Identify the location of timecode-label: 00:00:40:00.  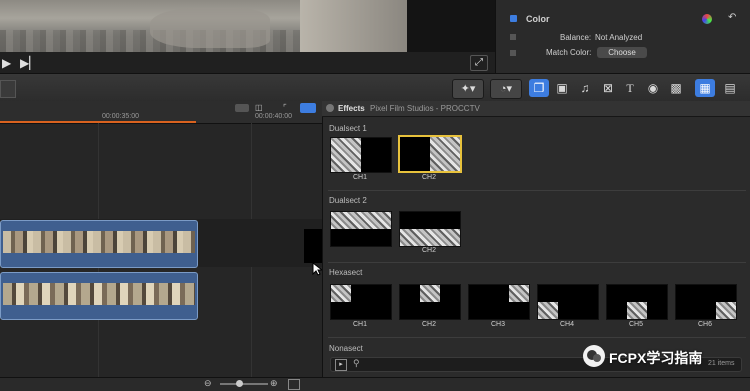
(273, 116).